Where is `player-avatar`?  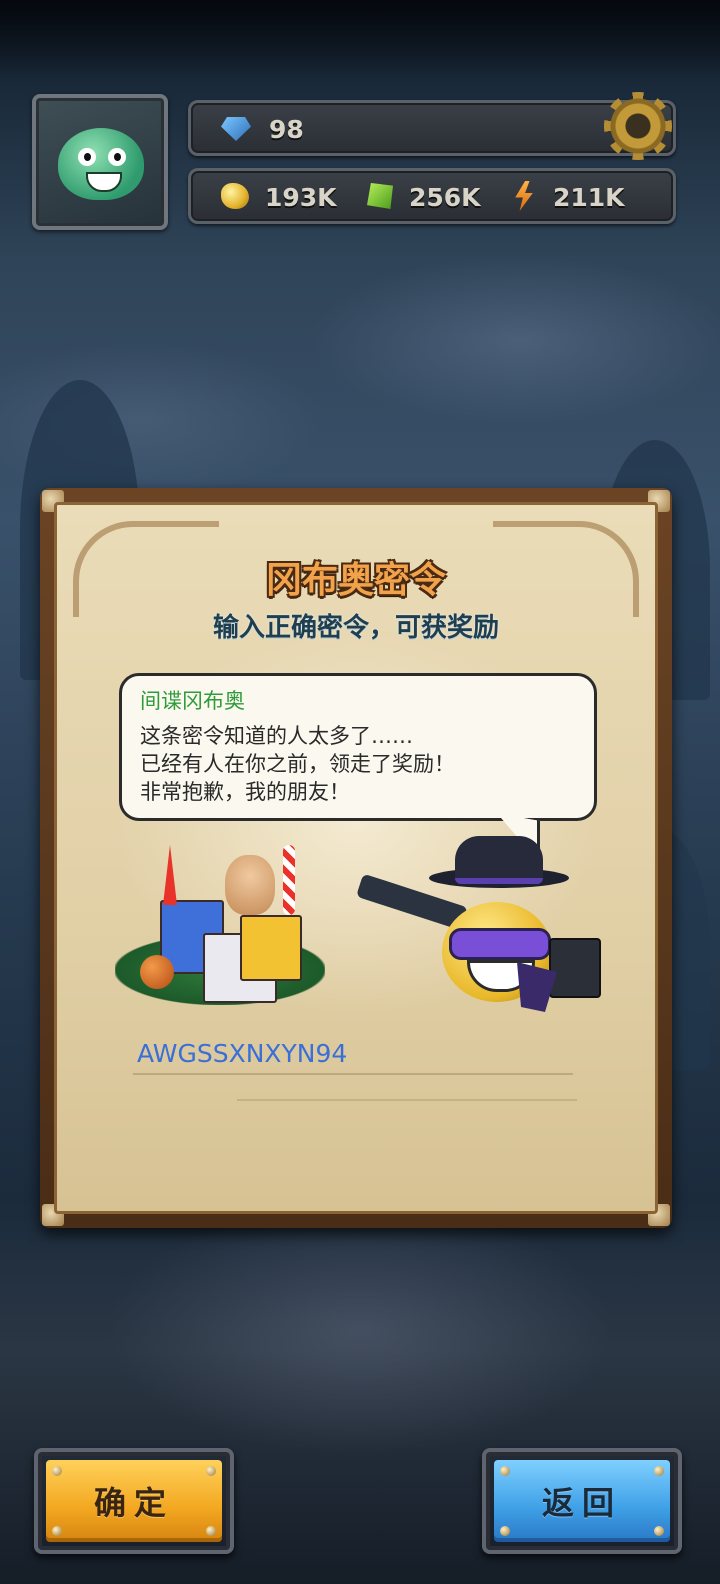
player-avatar is located at coordinates (100, 162).